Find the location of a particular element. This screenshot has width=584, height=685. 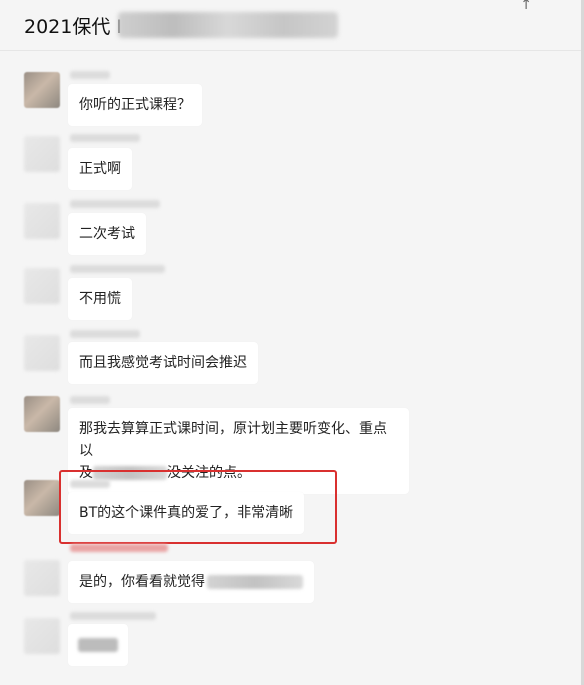

message-bubble: 正式啊 is located at coordinates (100, 169).